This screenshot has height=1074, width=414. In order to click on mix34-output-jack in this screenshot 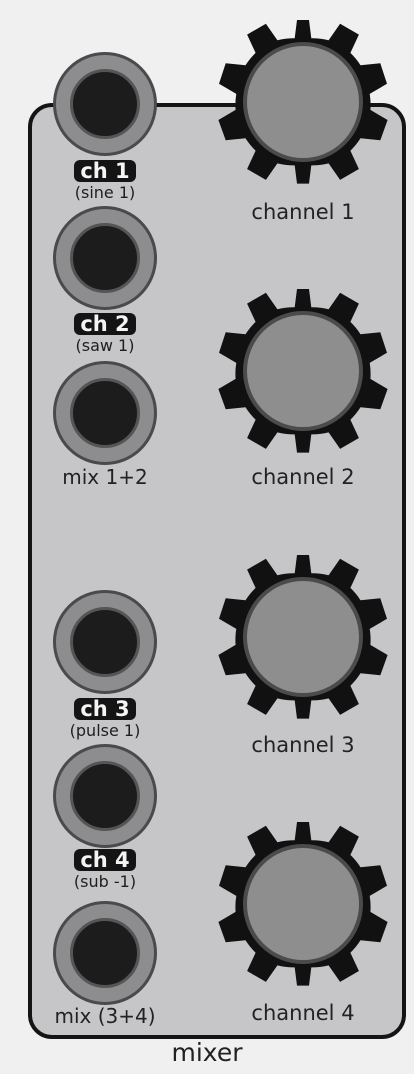, I will do `click(105, 953)`.